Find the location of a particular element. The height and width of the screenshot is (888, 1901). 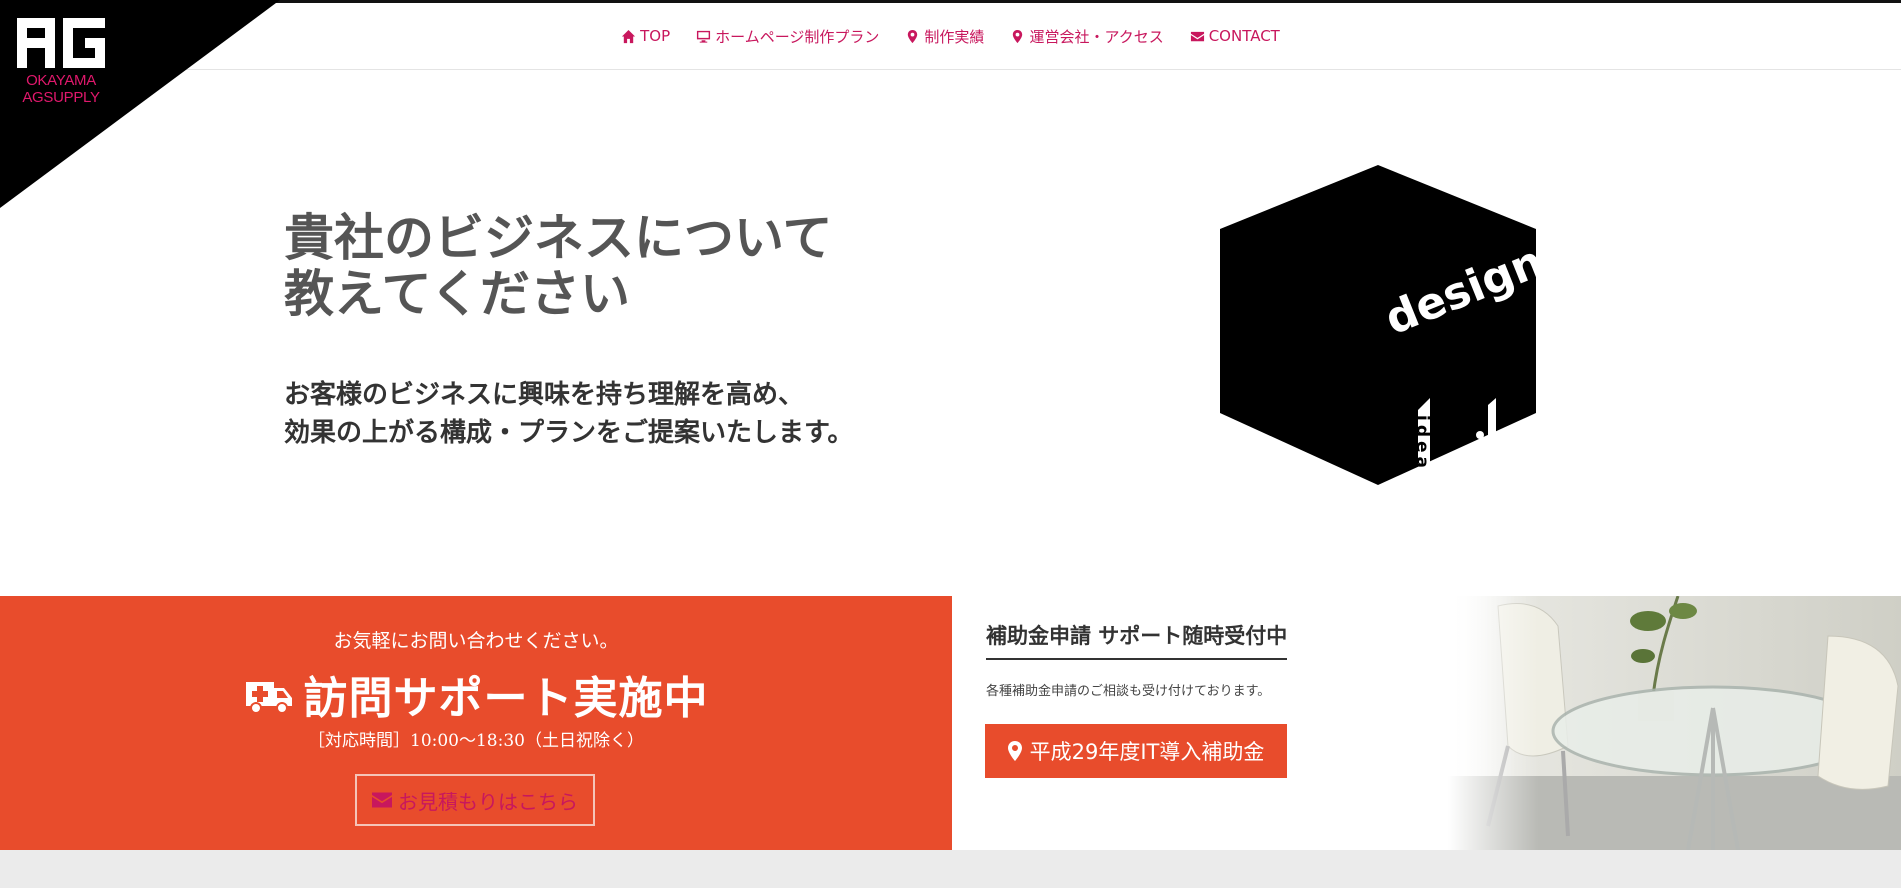

nav-item-top: TOP is located at coordinates (645, 36).